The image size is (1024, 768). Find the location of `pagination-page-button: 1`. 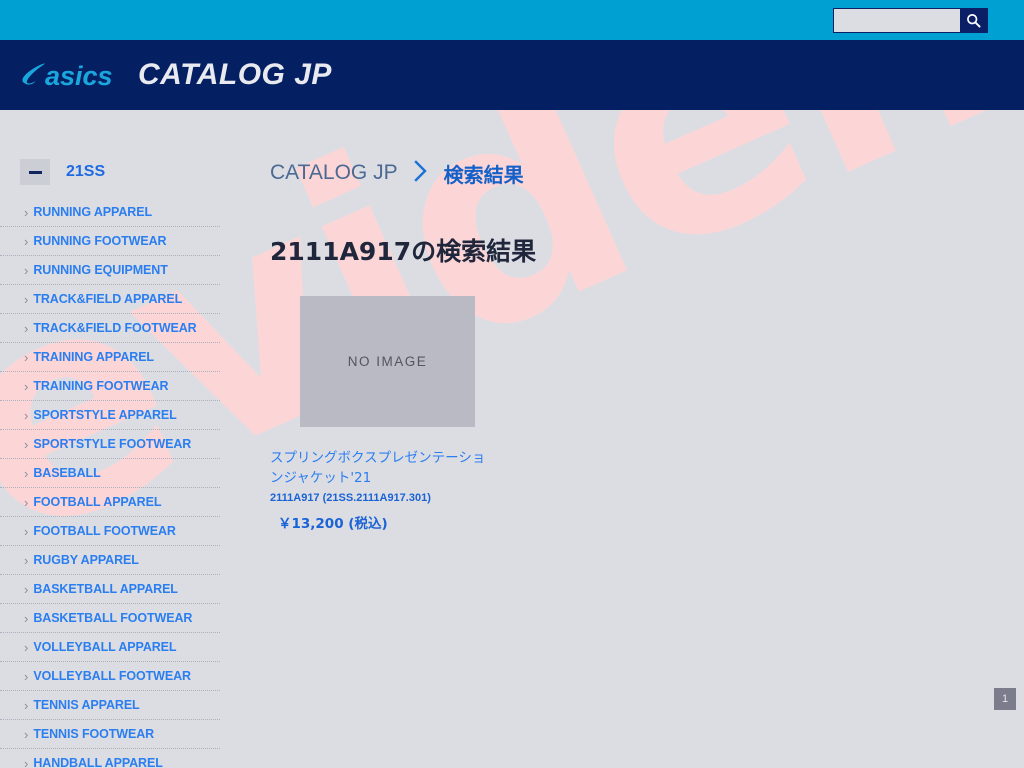

pagination-page-button: 1 is located at coordinates (1005, 699).